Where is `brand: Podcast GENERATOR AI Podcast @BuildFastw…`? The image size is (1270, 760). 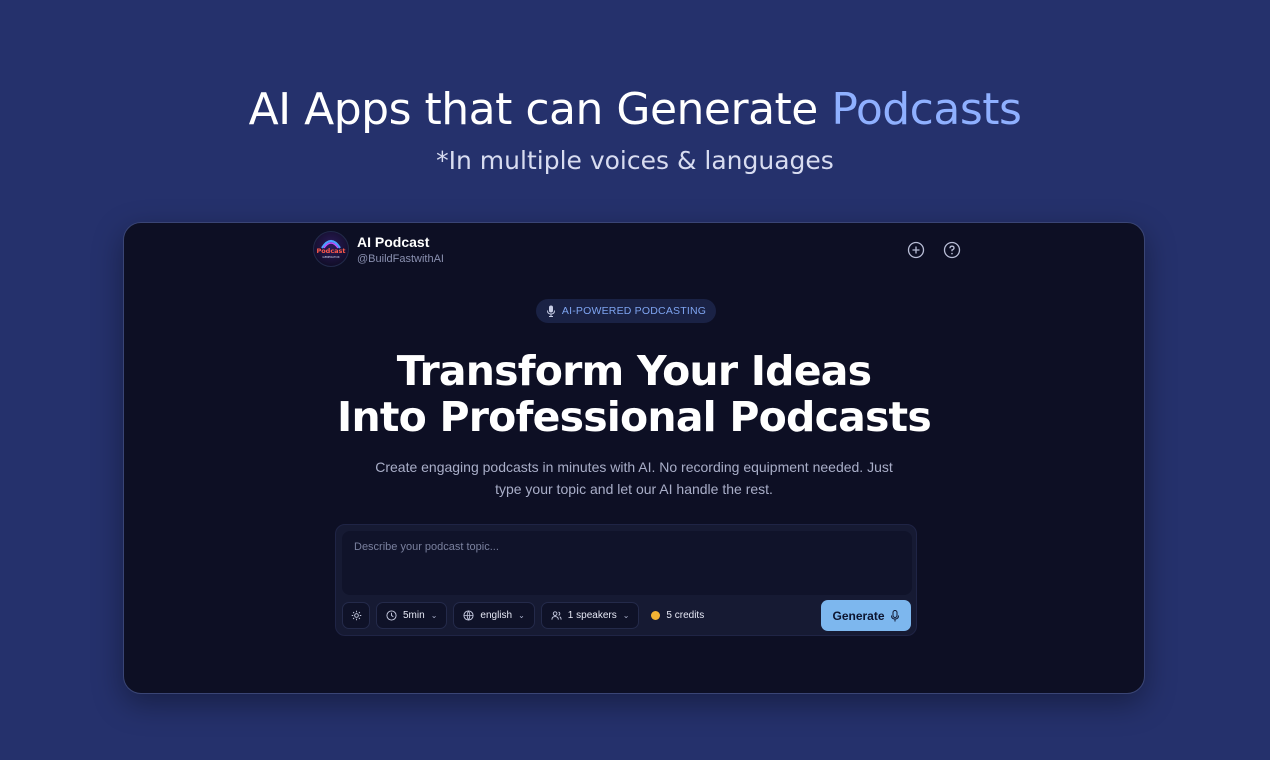 brand: Podcast GENERATOR AI Podcast @BuildFastw… is located at coordinates (378, 249).